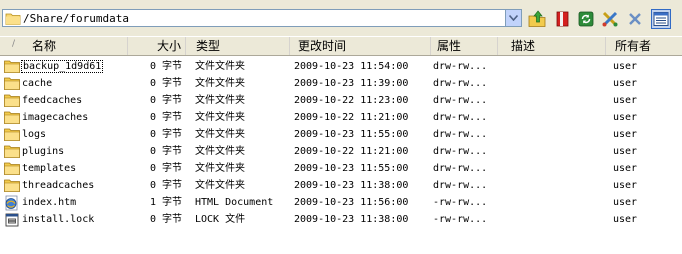  What do you see at coordinates (64, 46) in the screenshot?
I see `column-name: 名称` at bounding box center [64, 46].